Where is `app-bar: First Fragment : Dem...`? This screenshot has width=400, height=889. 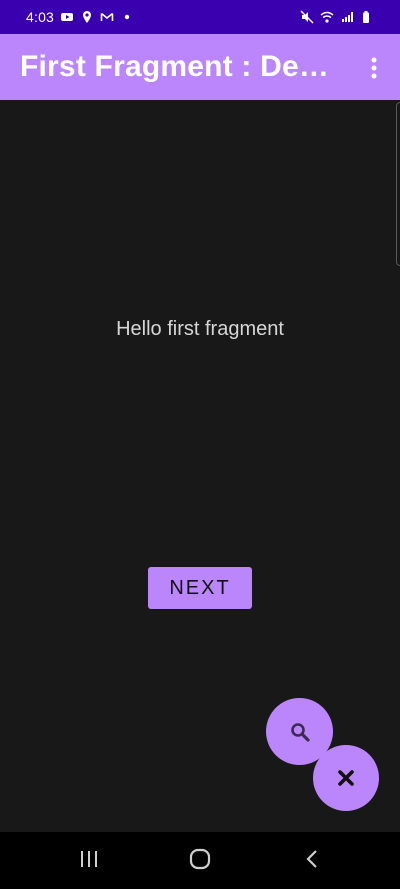 app-bar: First Fragment : Dem... is located at coordinates (200, 67).